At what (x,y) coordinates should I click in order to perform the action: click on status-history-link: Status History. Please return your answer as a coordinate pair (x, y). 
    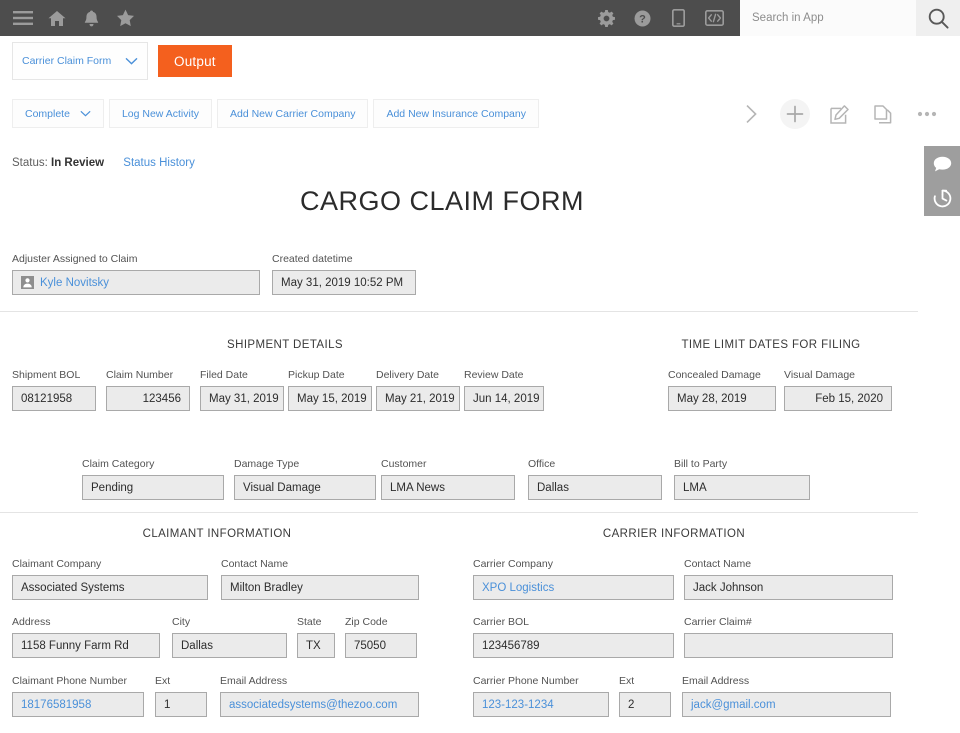
    Looking at the image, I should click on (159, 163).